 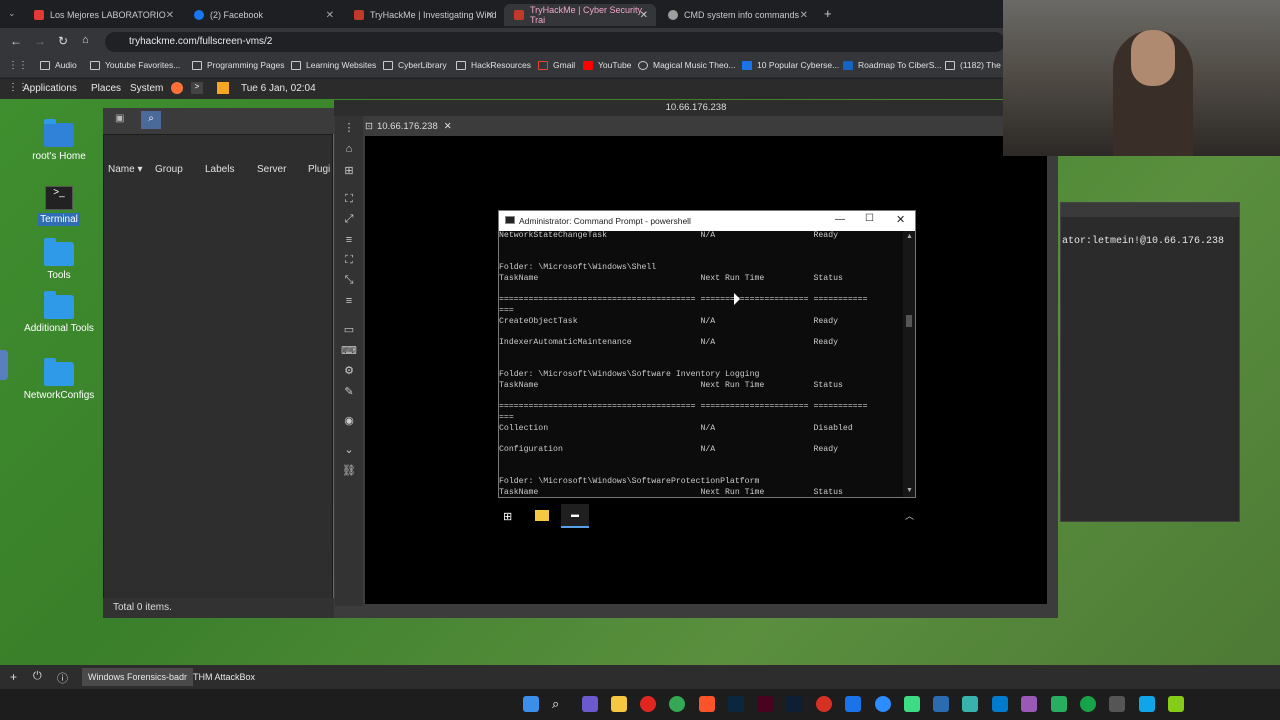 What do you see at coordinates (50, 88) in the screenshot?
I see `applications-menu: Applications` at bounding box center [50, 88].